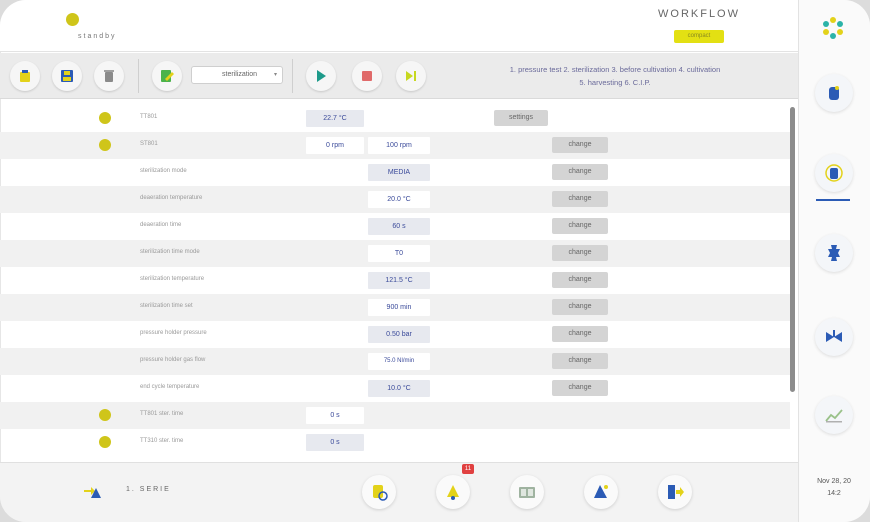  Describe the element at coordinates (395, 415) in the screenshot. I see `table-row: TT801 ster. time 0 s` at that location.